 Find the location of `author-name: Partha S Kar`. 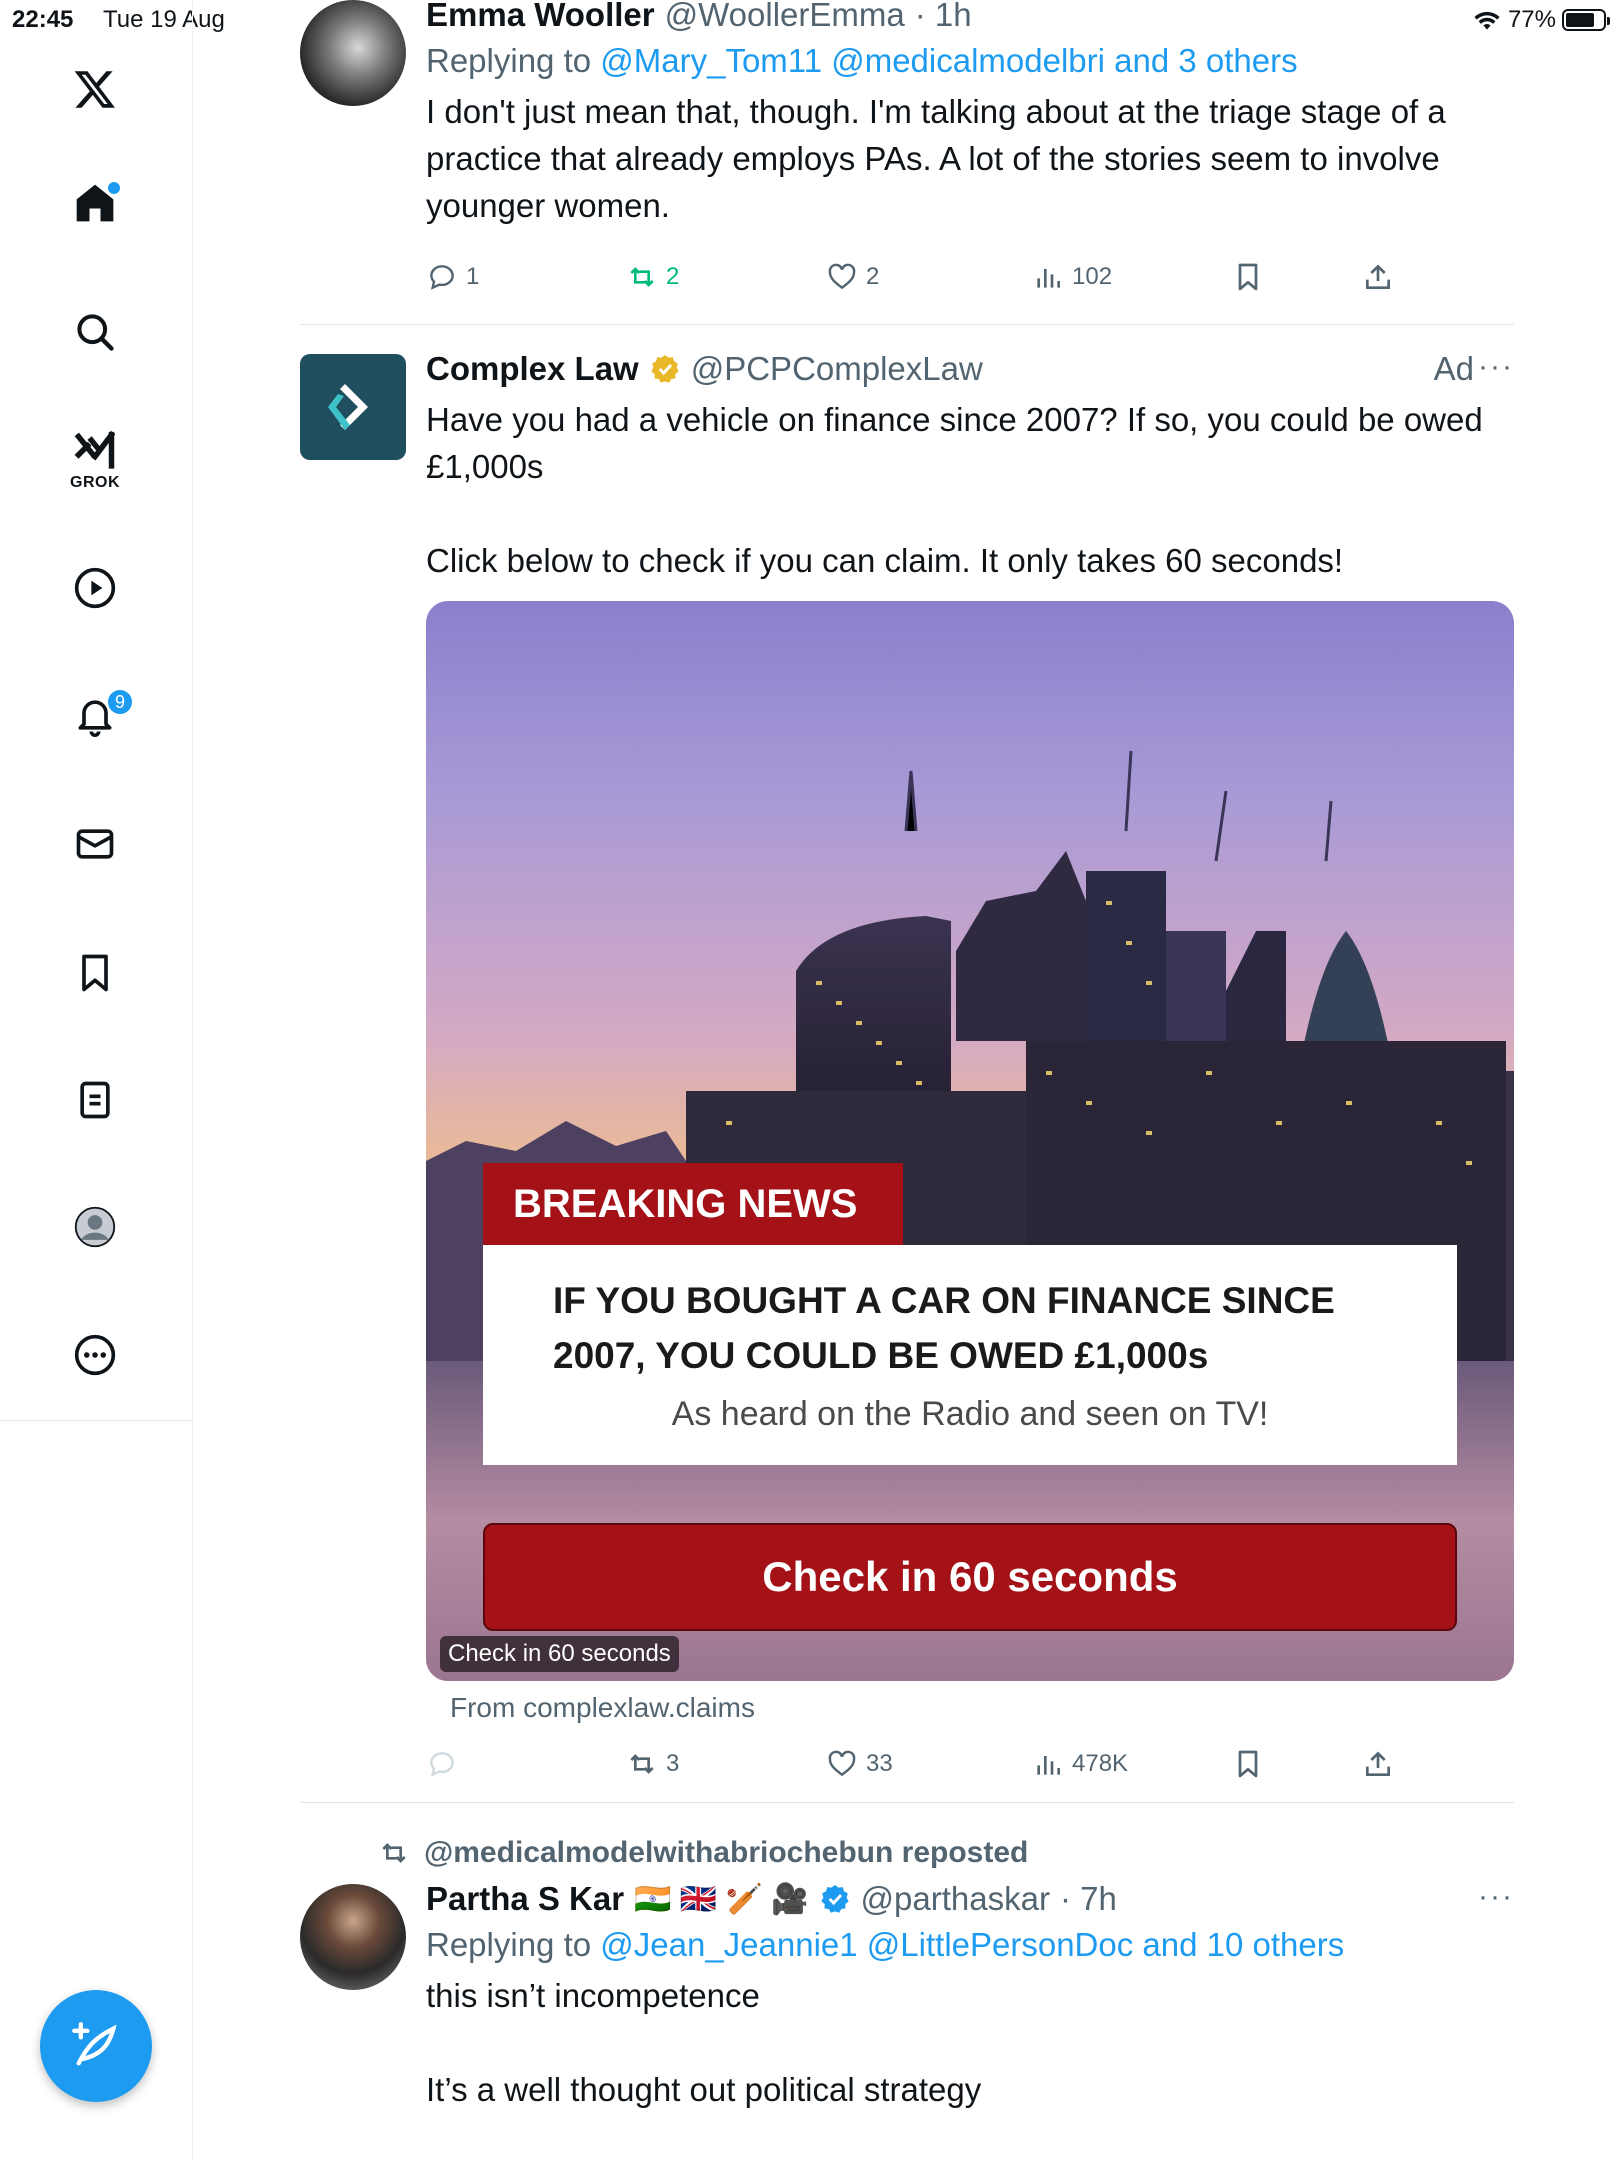

author-name: Partha S Kar is located at coordinates (525, 1899).